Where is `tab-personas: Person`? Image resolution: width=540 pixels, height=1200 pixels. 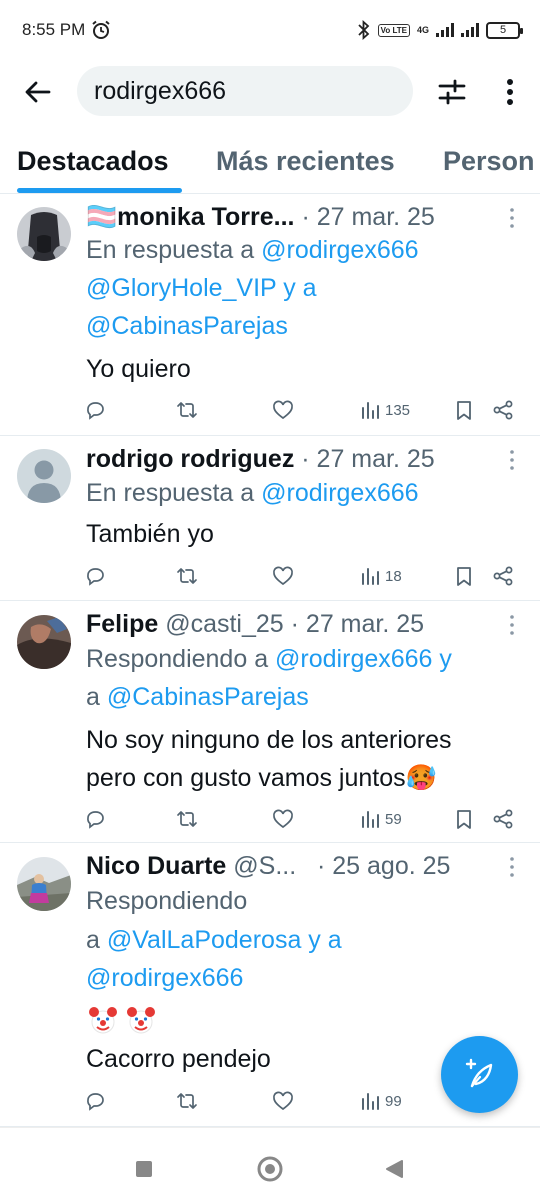 tab-personas: Person is located at coordinates (489, 161).